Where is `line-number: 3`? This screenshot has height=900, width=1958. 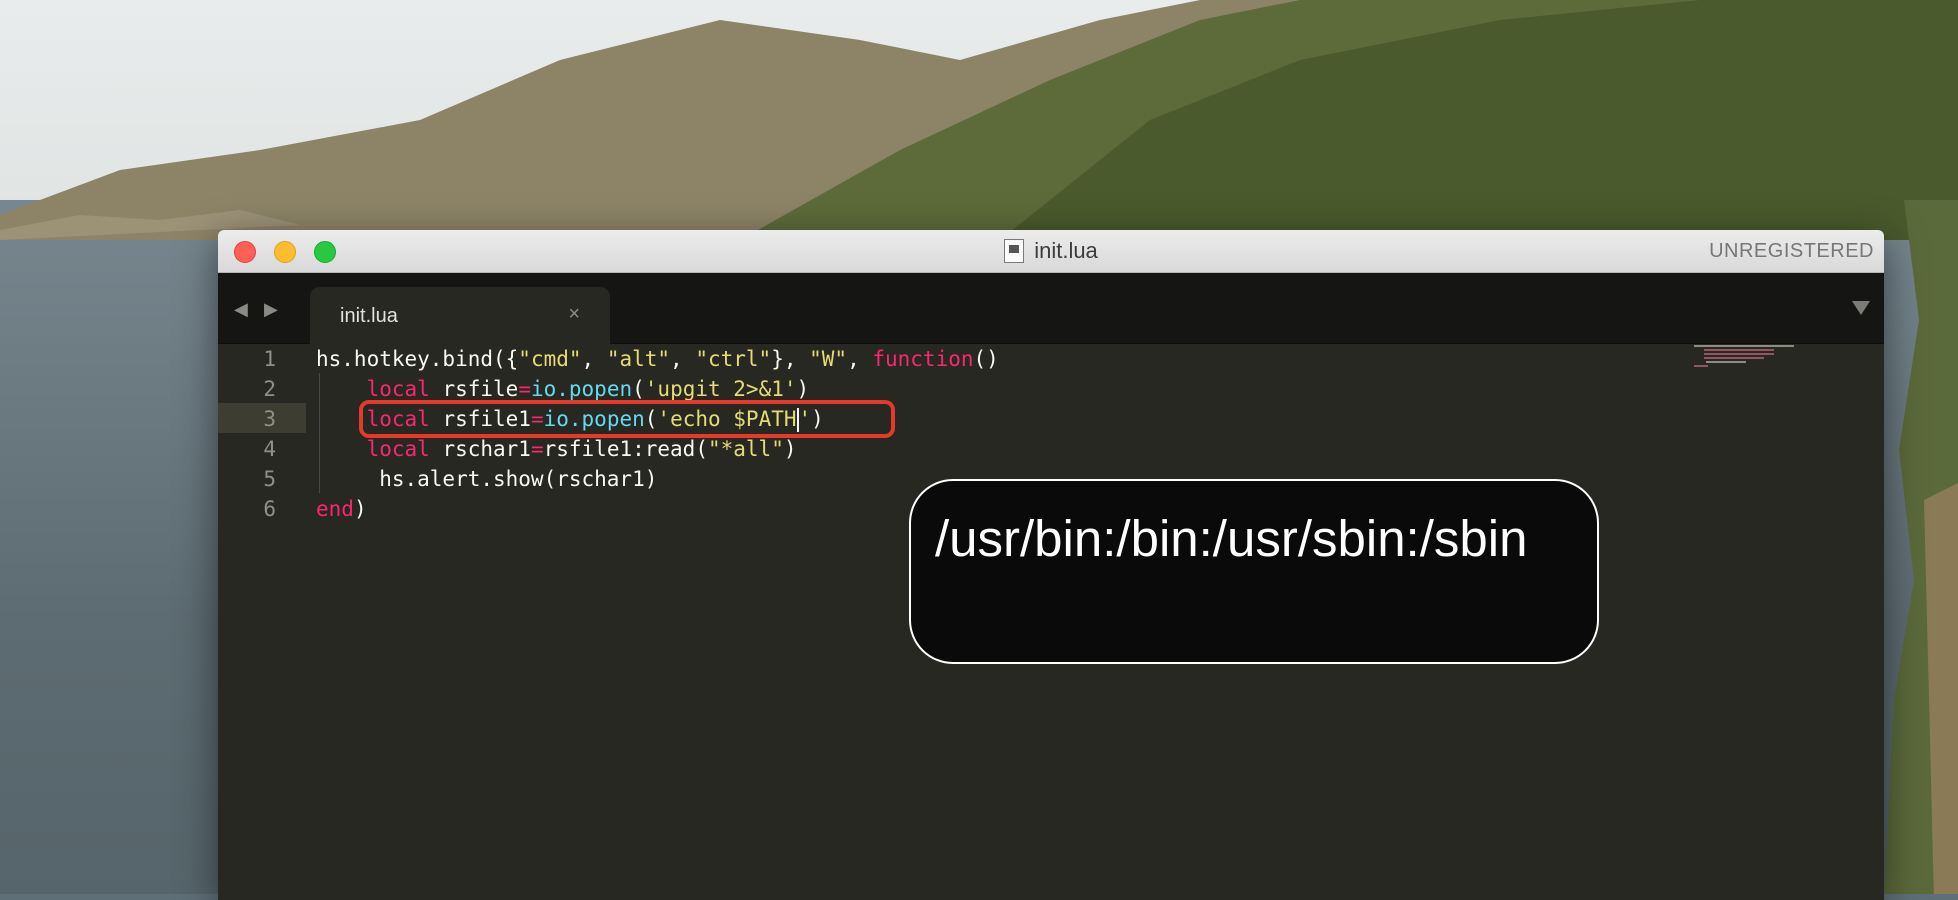
line-number: 3 is located at coordinates (269, 419).